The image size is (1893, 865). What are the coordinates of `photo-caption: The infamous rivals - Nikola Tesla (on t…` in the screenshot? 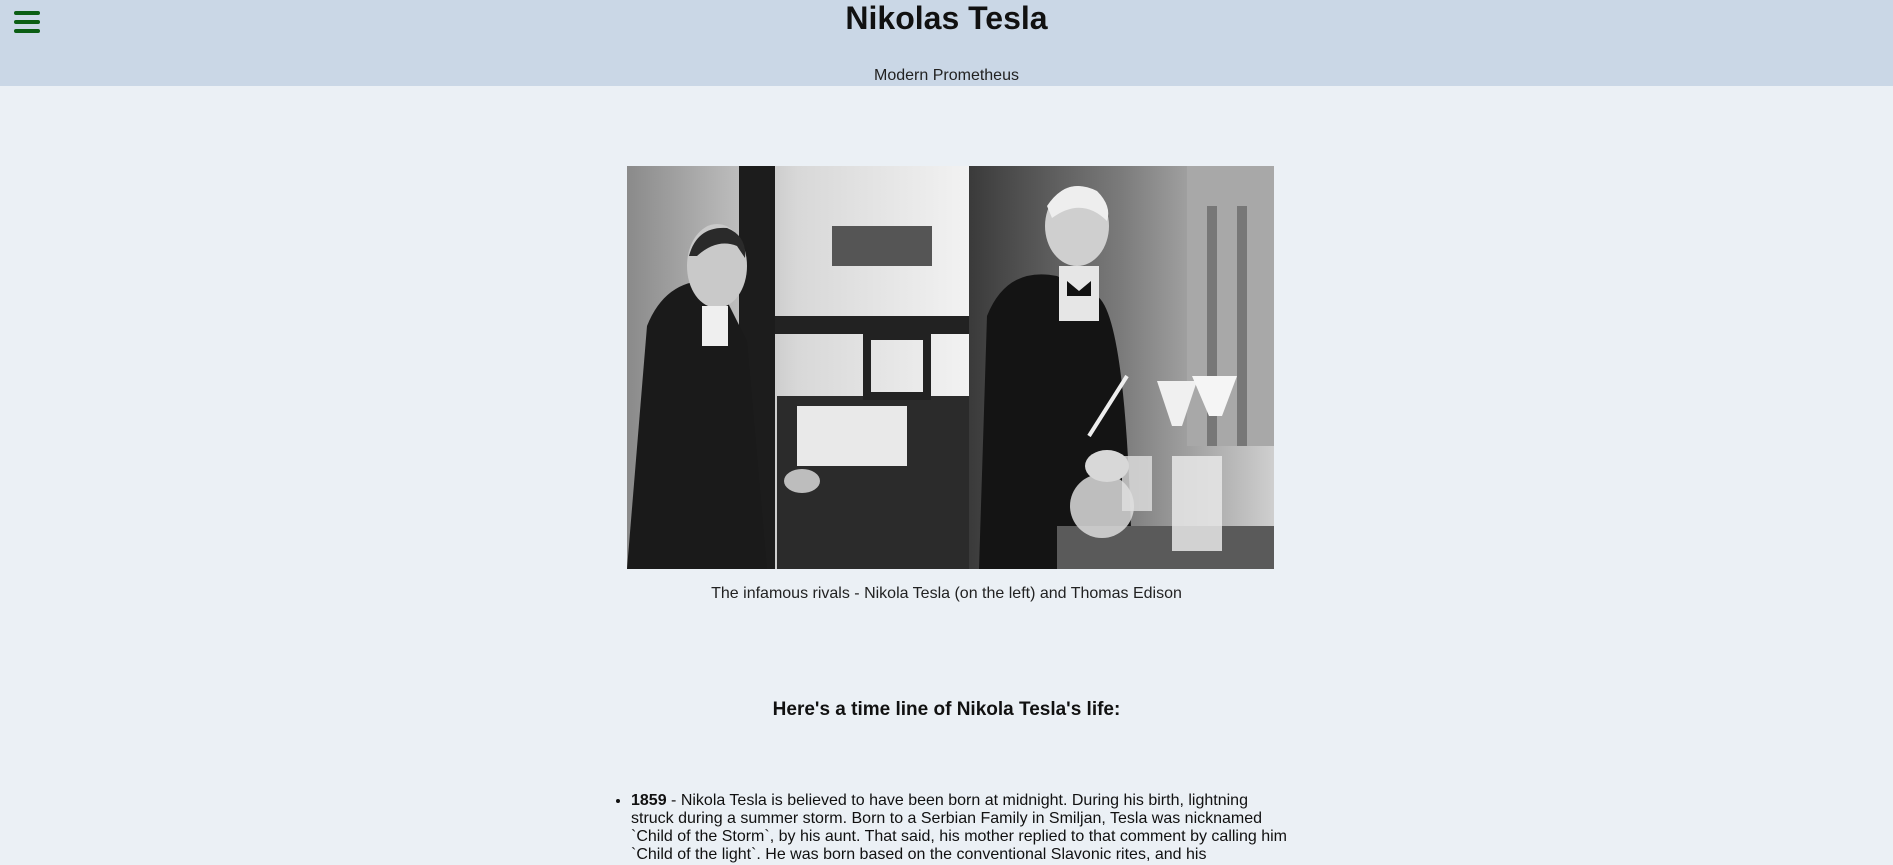 It's located at (946, 593).